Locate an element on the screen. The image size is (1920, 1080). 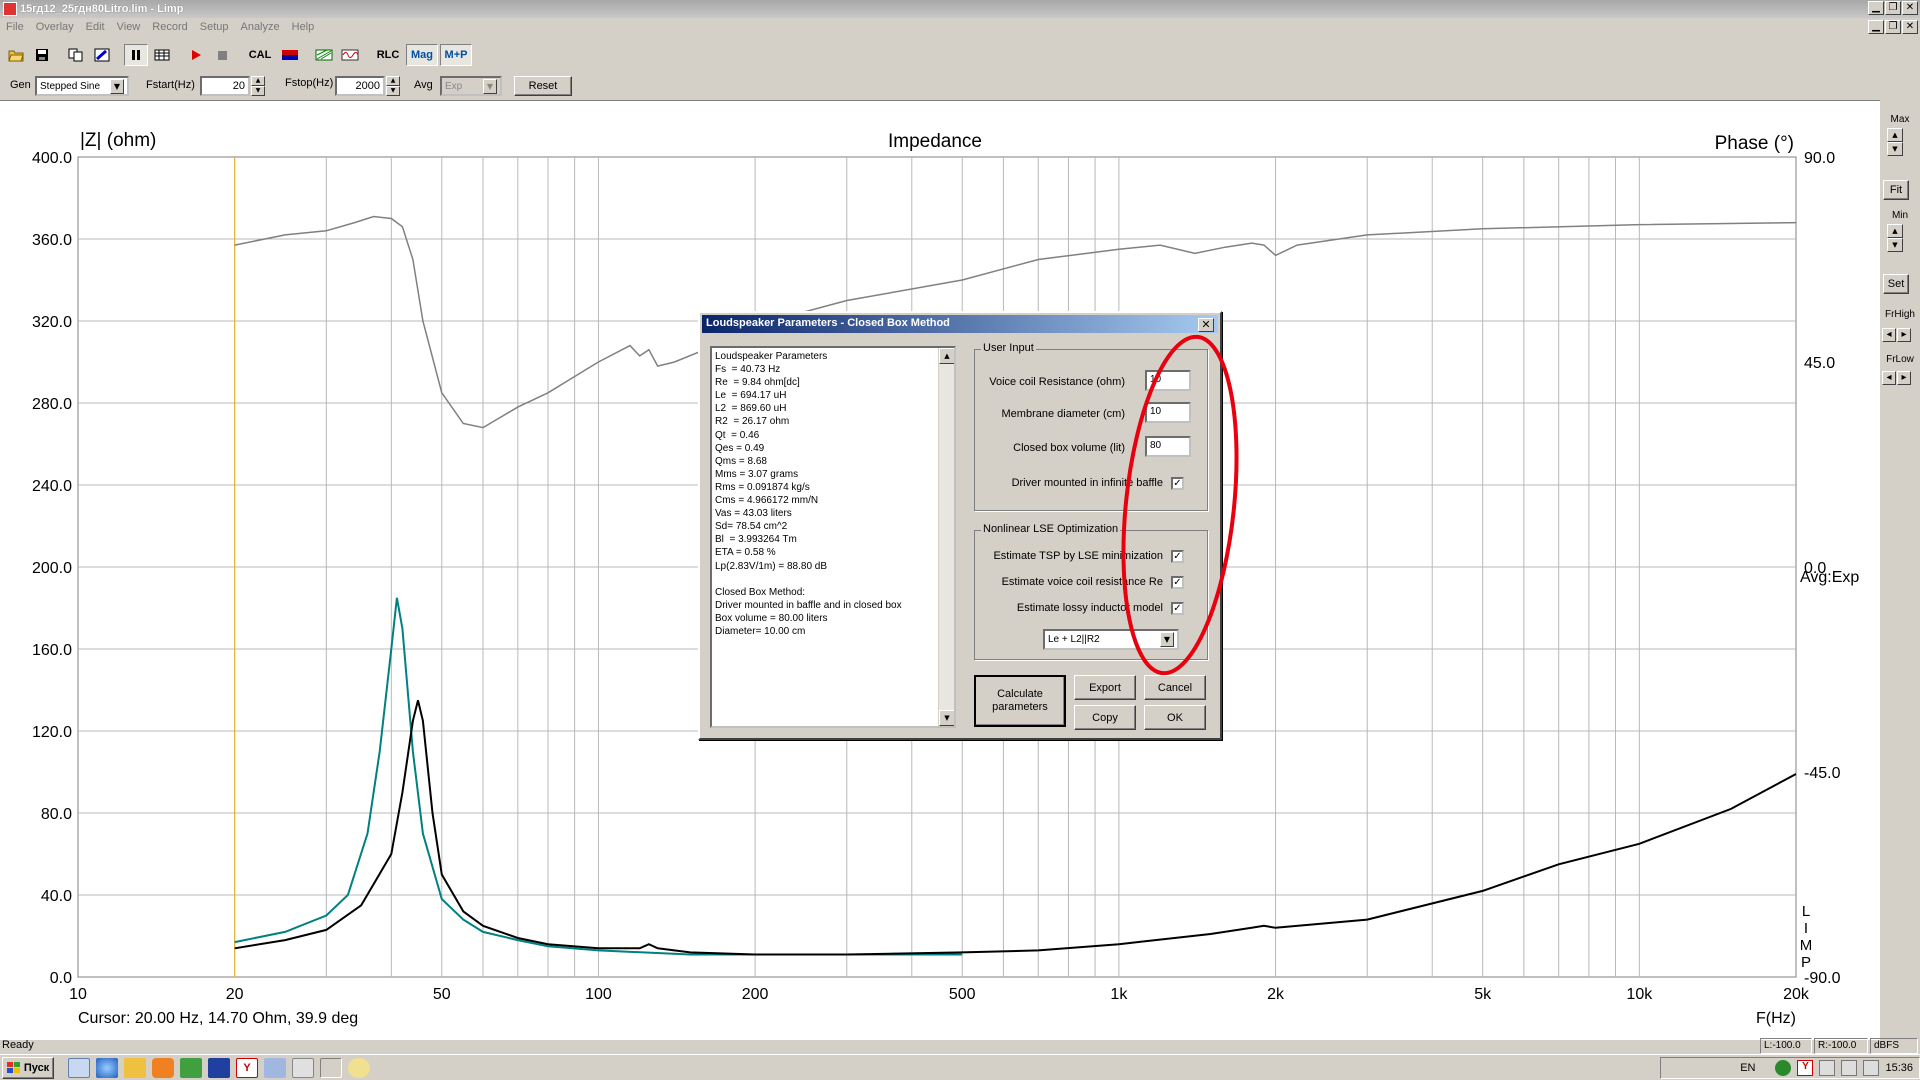
tray-yandex-icon: Y is located at coordinates (1805, 1068).